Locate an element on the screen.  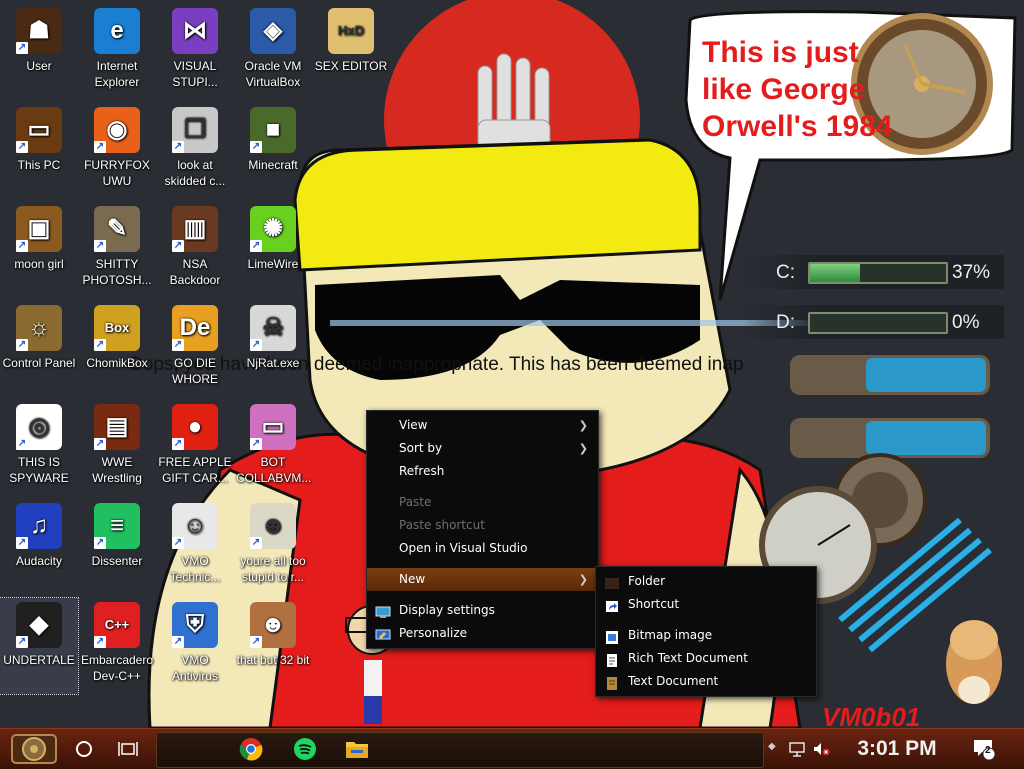
desktop-icon-user: ☗ ↗ User is located at coordinates (39, 52).